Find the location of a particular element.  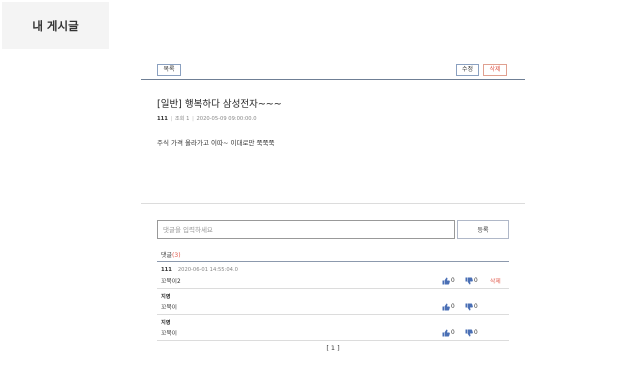

post-meta: 111 | 조회 1 | 2020-05-09 09:00:00.0 is located at coordinates (207, 118).